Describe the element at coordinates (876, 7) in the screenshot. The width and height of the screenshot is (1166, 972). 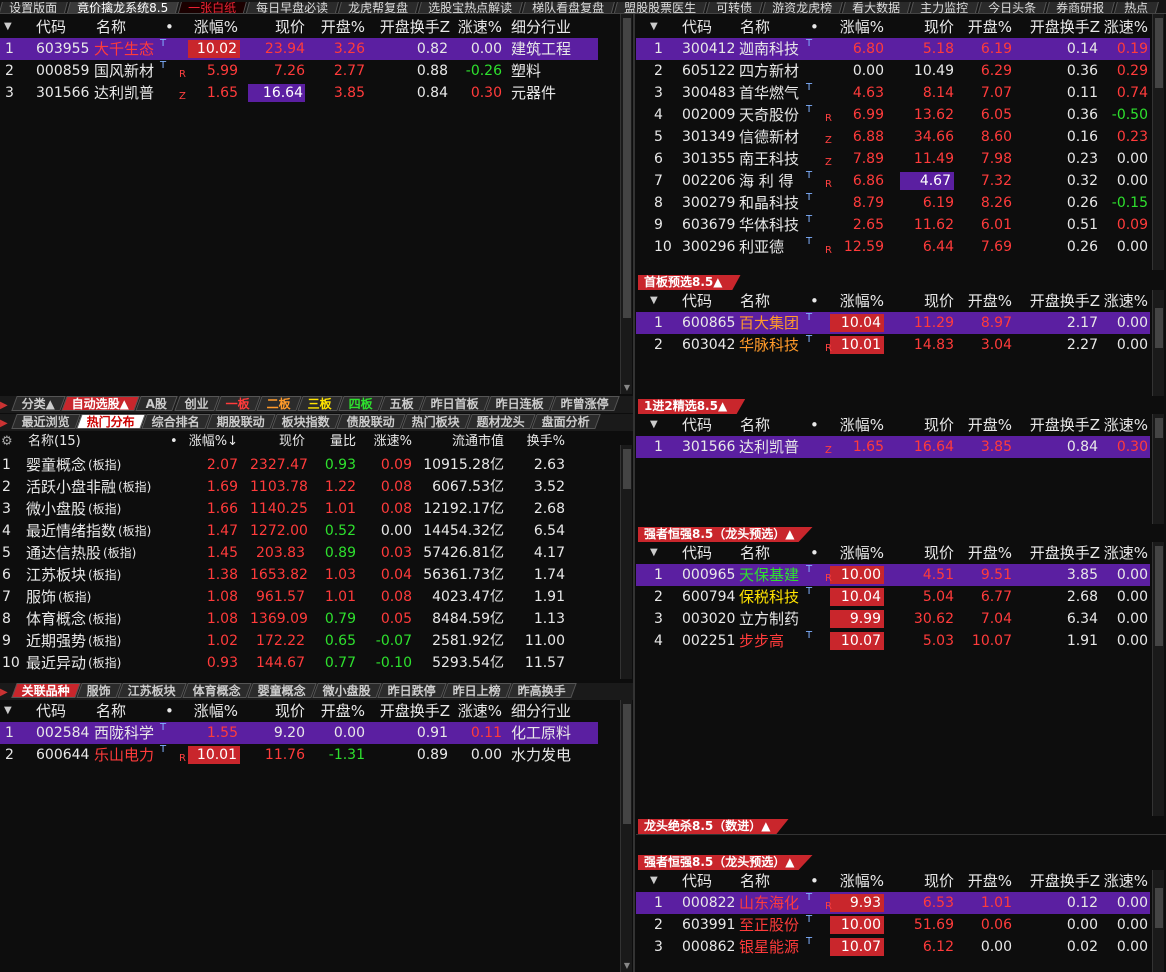
I see `tab-big-data: 看大数据` at that location.